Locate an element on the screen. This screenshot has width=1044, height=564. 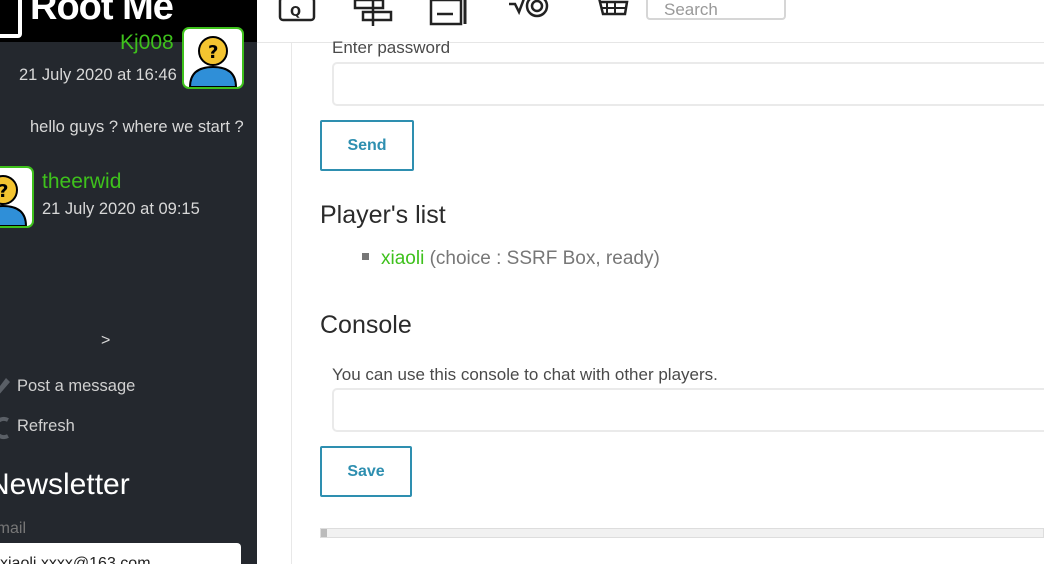
svg-text: Q is located at coordinates (295, 12).